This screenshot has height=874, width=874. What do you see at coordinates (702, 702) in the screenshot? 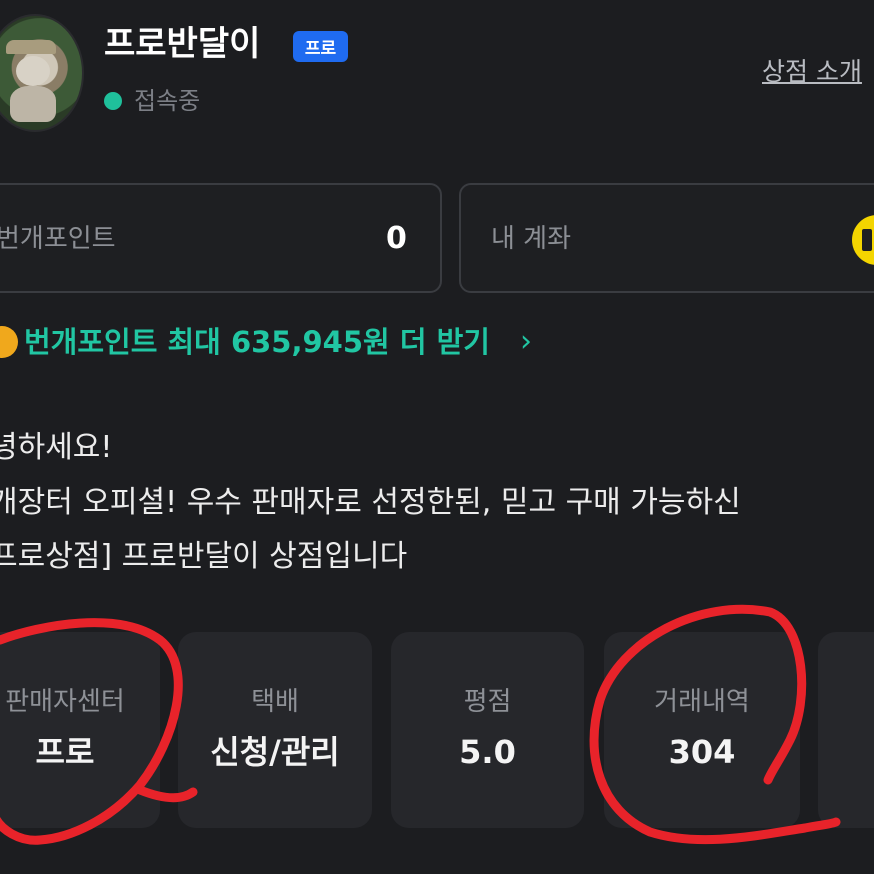
I see `trade-history-label: 거래내역` at bounding box center [702, 702].